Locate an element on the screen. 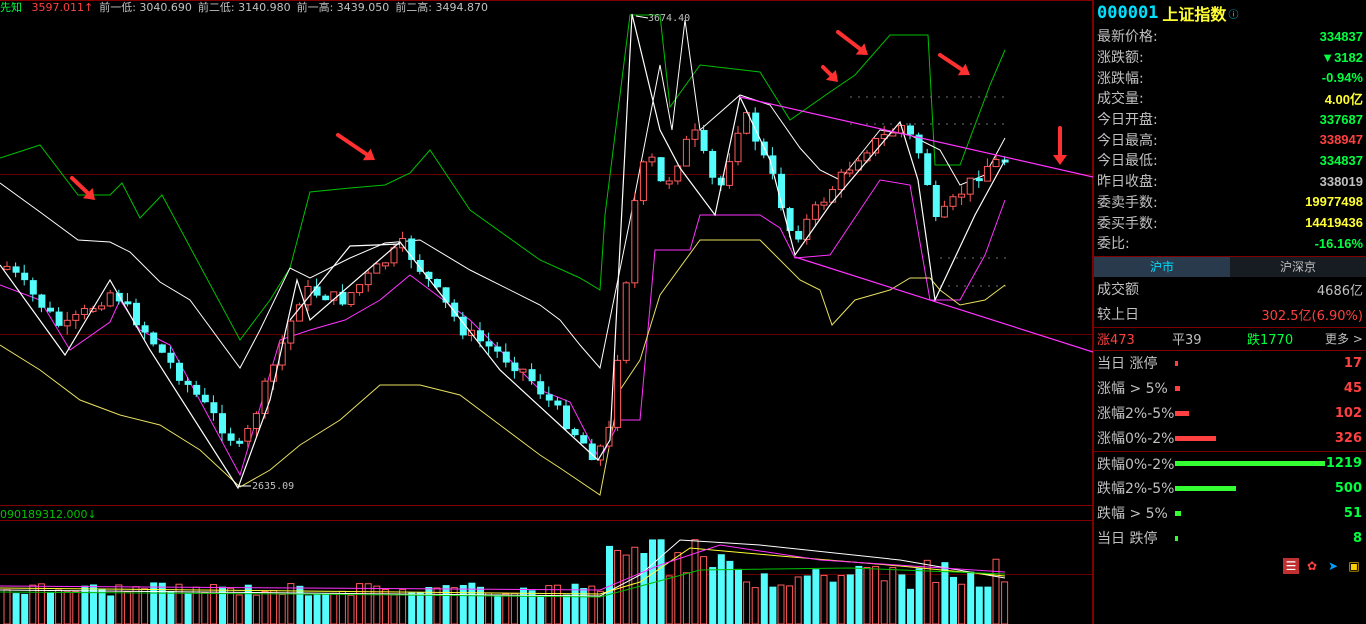 The width and height of the screenshot is (1366, 624). indicator-value: 前二低: 3140.980 is located at coordinates (244, 7).